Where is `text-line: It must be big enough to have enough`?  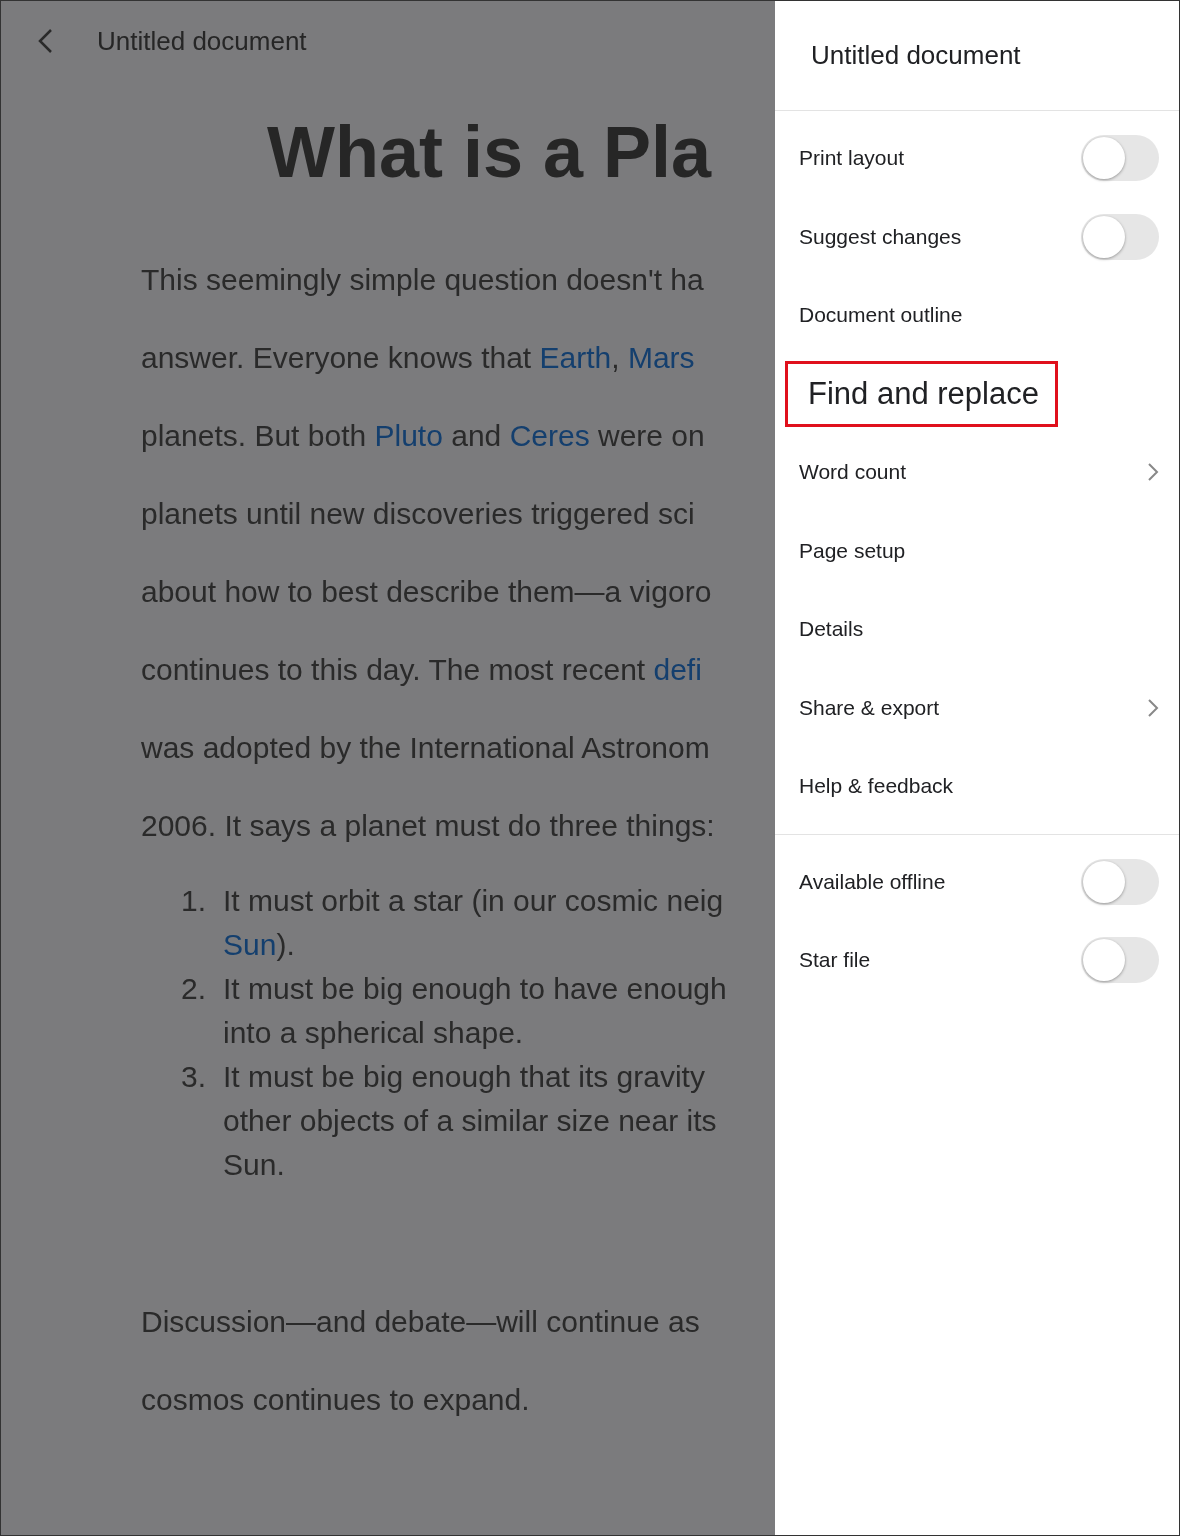 text-line: It must be big enough to have enough is located at coordinates (475, 989).